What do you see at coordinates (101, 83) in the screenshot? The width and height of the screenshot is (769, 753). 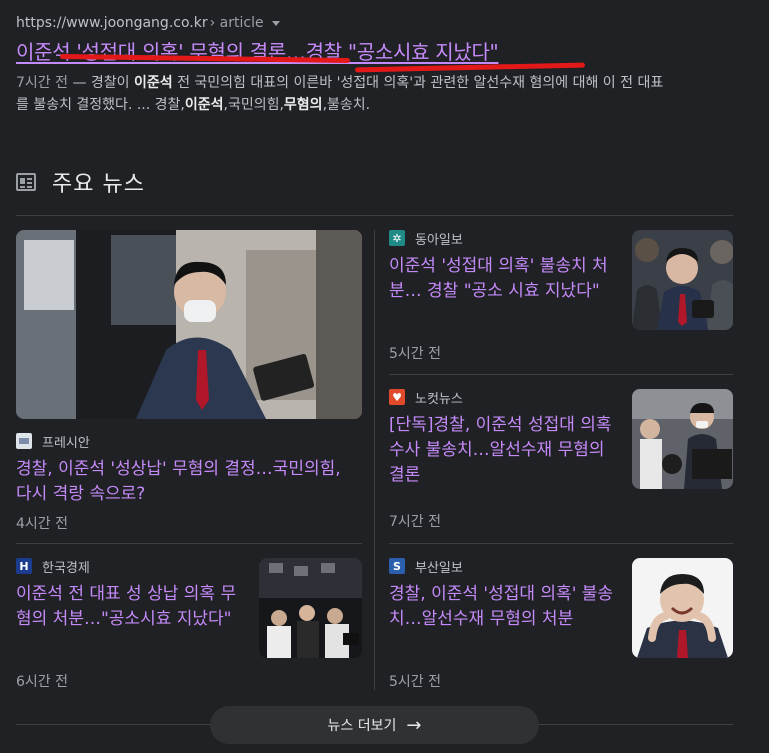 I see `snippet-text: — 경찰이` at bounding box center [101, 83].